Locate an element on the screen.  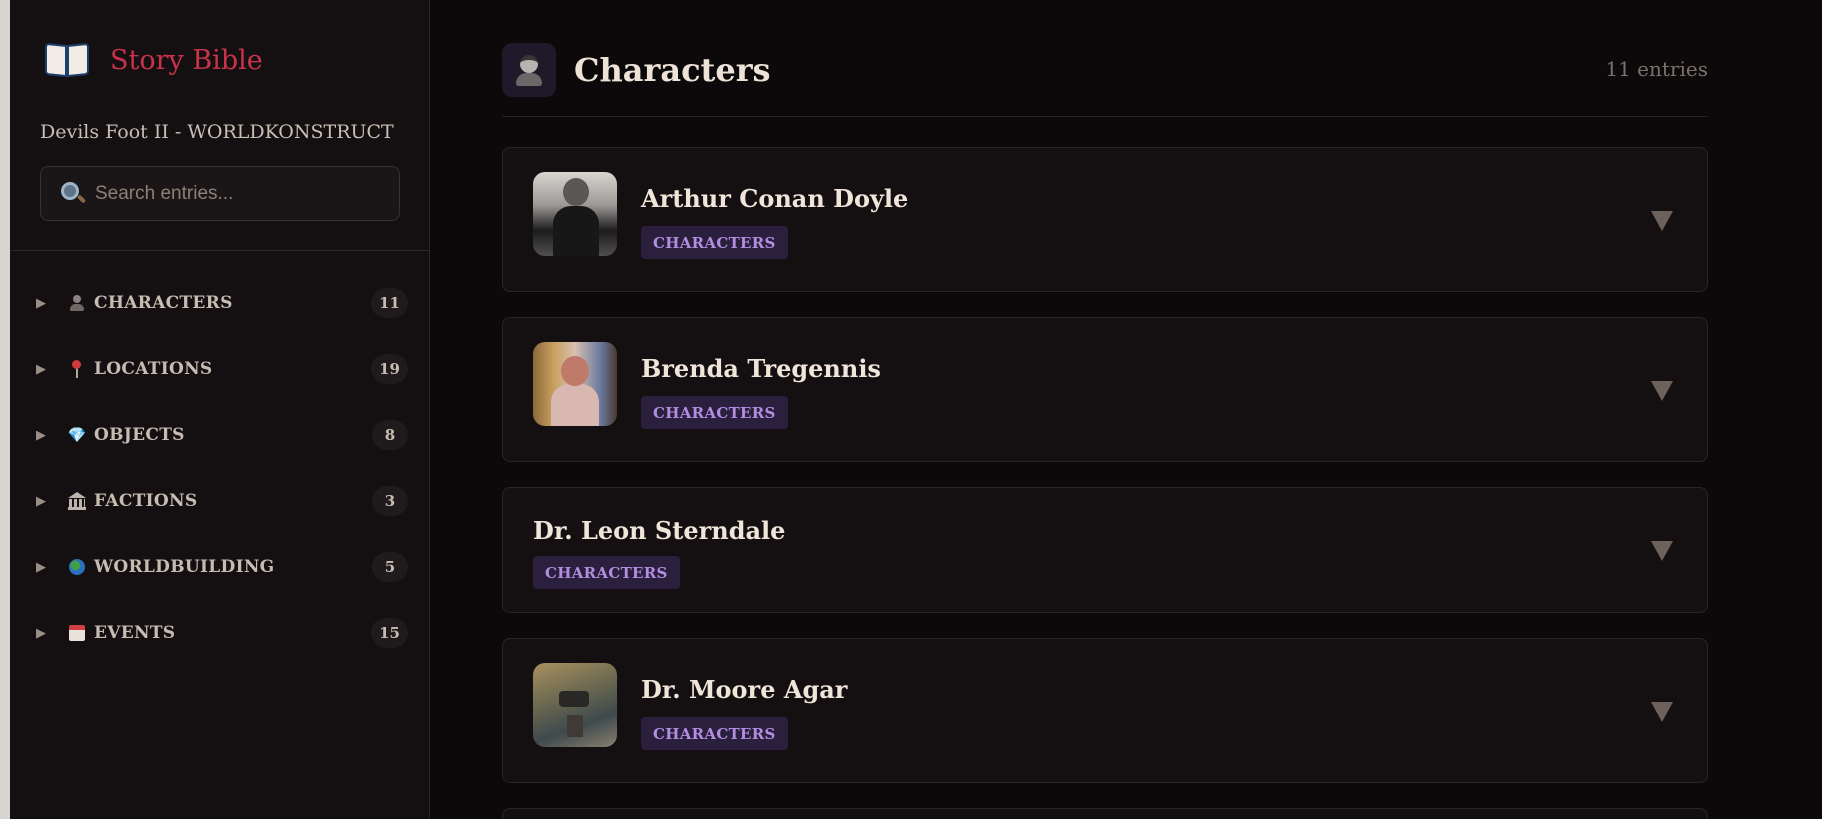
entry-card: Arthur Conan Doyle CHARACTERS is located at coordinates (1105, 219).